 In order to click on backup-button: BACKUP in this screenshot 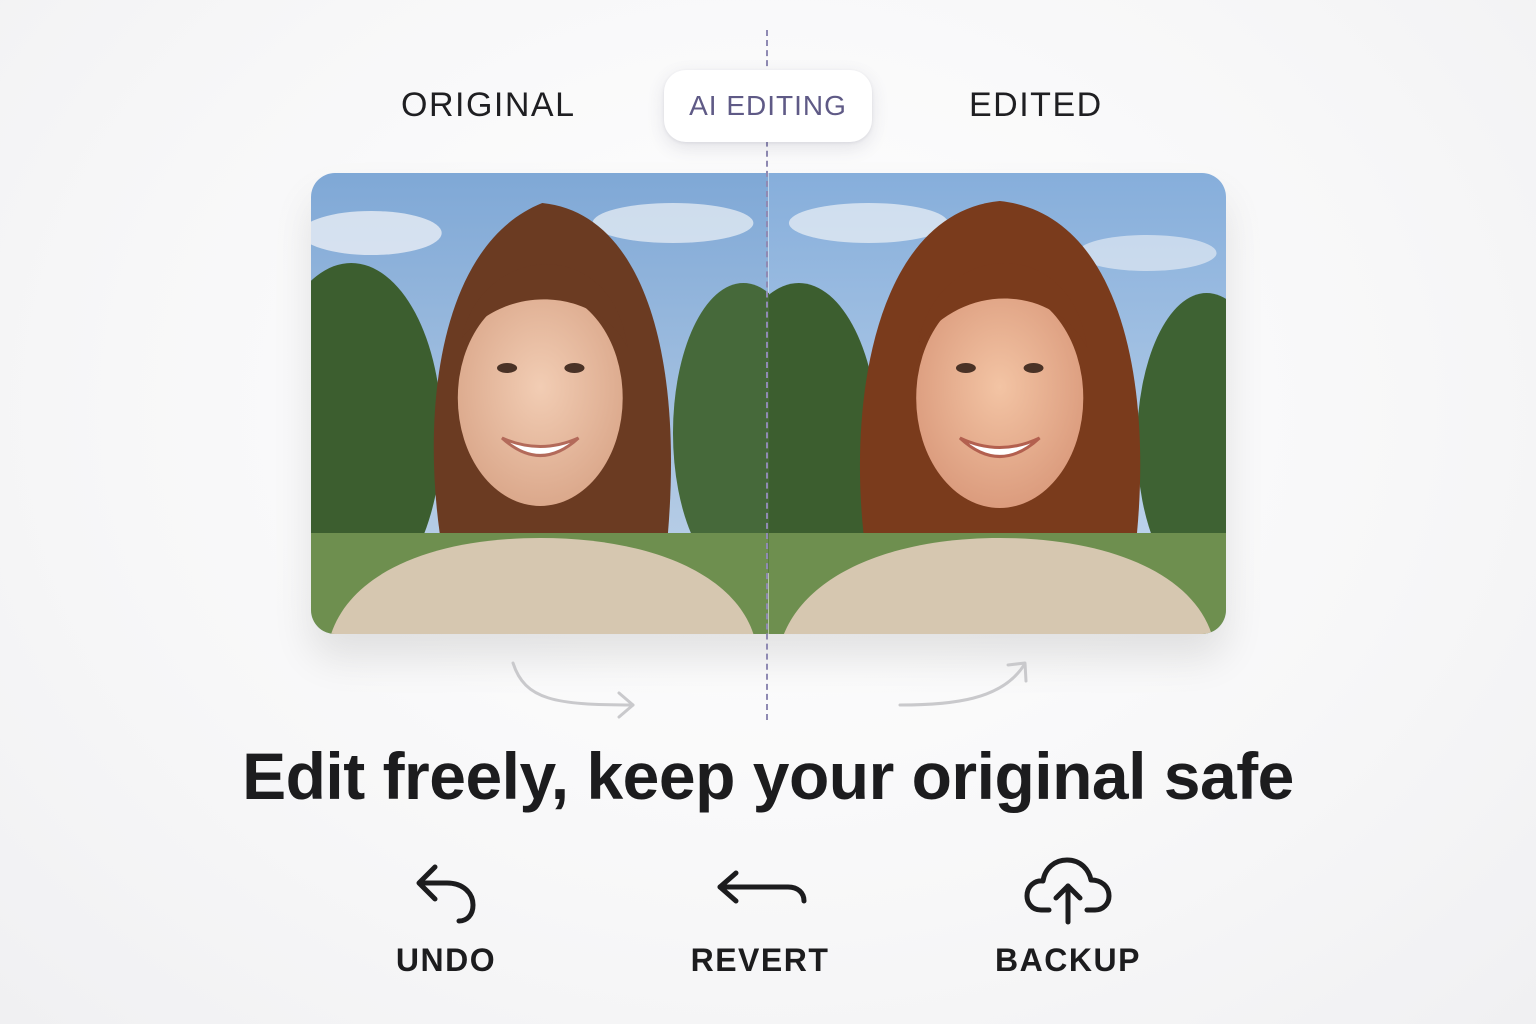, I will do `click(1068, 914)`.